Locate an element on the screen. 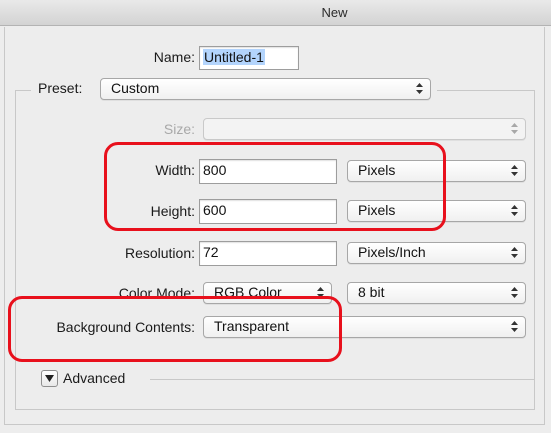 This screenshot has width=551, height=433. background-contents-select: Transparent is located at coordinates (364, 327).